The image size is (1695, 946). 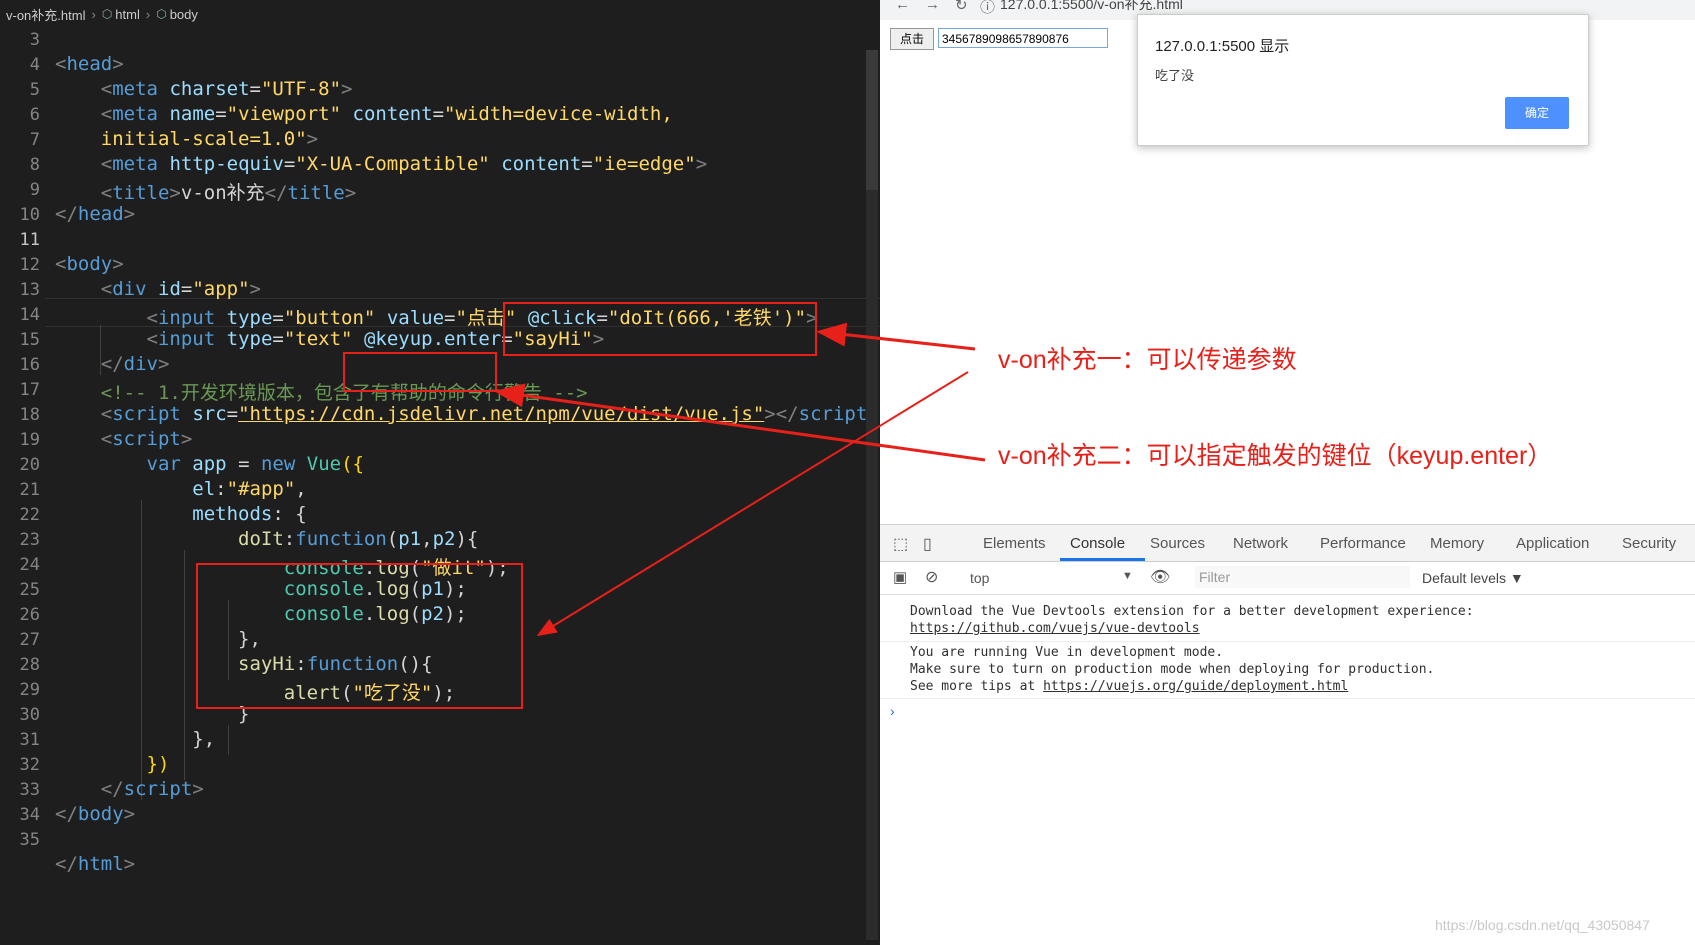 What do you see at coordinates (180, 289) in the screenshot?
I see `code-line: <div id="app">` at bounding box center [180, 289].